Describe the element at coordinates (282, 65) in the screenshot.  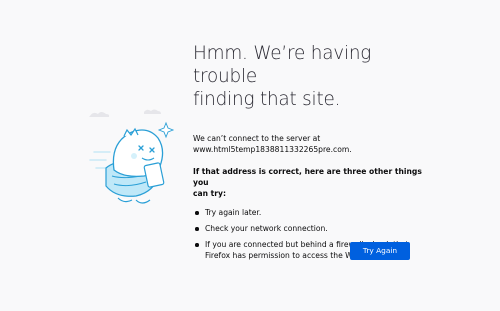
I see `error-title-line: Hmm. We’re having trouble` at that location.